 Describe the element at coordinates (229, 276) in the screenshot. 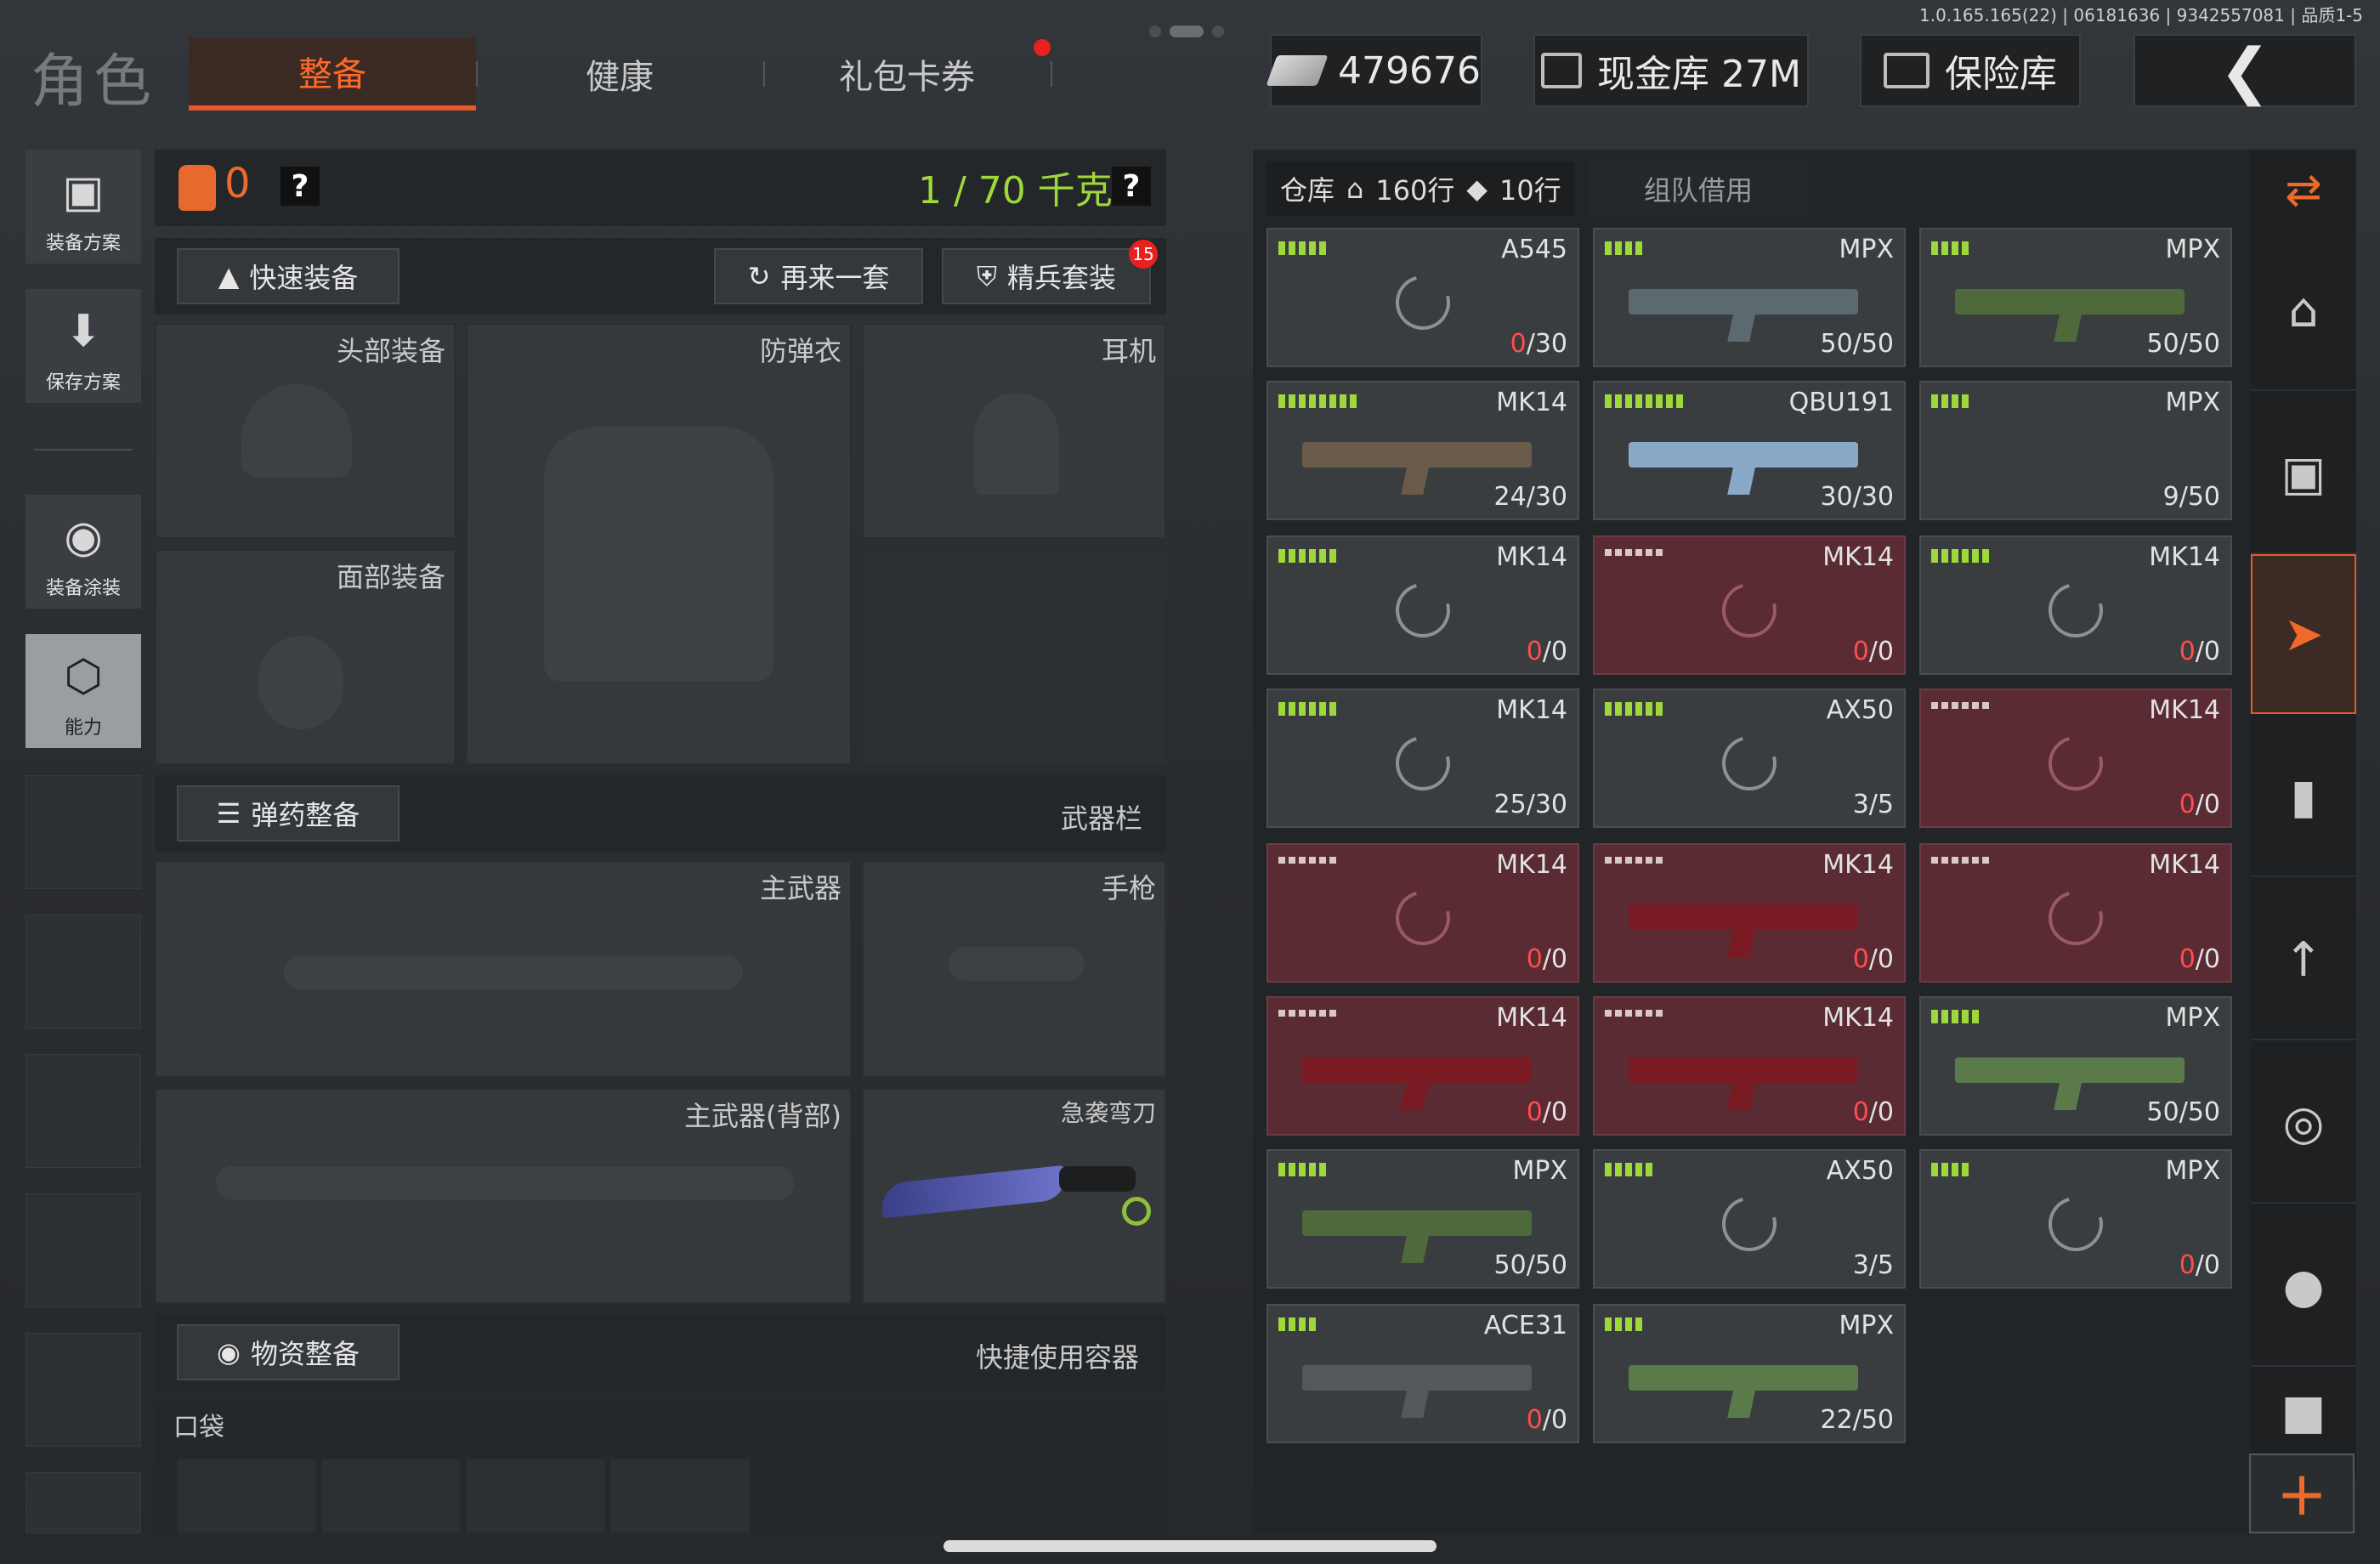

I see `shirt-icon: ▲` at that location.